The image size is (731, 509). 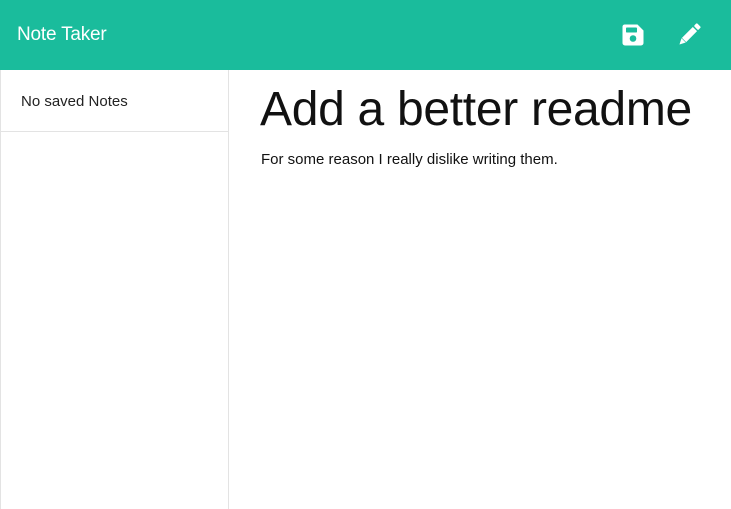 I want to click on note-title-input: Add a better readme, so click(x=494, y=110).